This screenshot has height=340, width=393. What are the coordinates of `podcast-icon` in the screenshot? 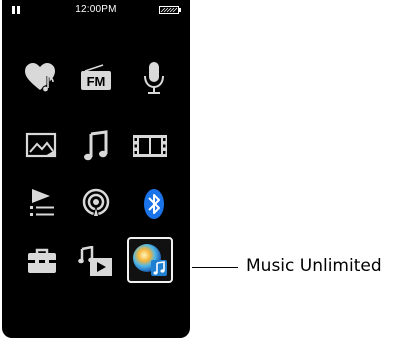 It's located at (96, 202).